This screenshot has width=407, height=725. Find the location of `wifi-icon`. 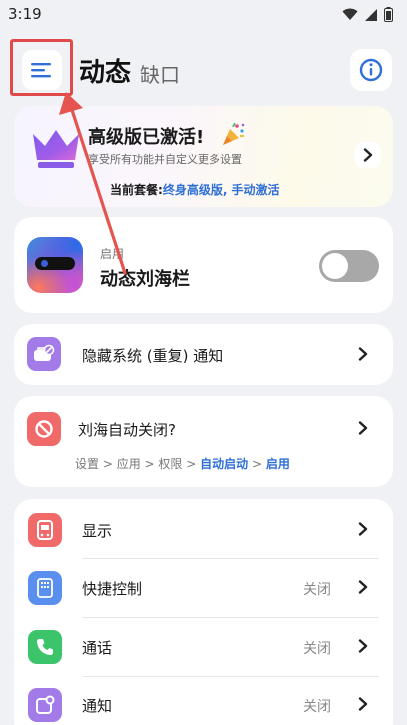

wifi-icon is located at coordinates (350, 14).